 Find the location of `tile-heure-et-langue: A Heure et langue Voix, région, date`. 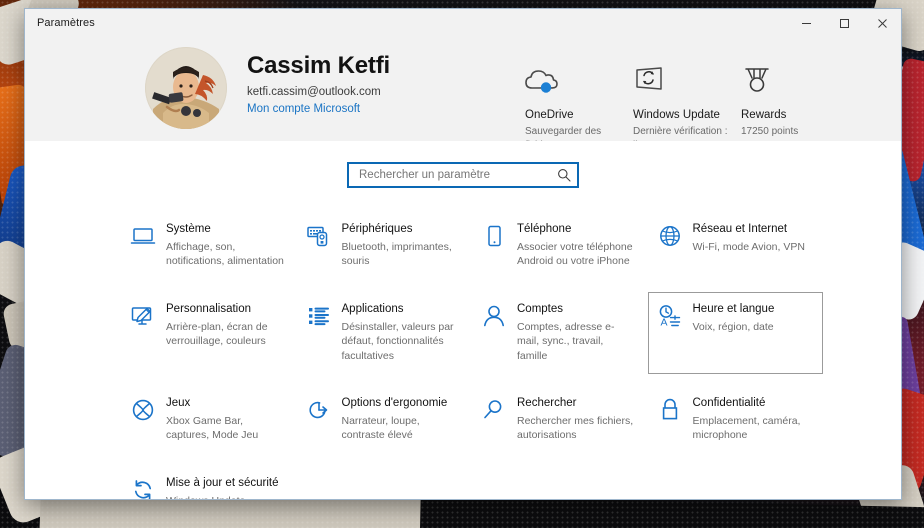

tile-heure-et-langue: A Heure et langue Voix, région, date is located at coordinates (735, 333).